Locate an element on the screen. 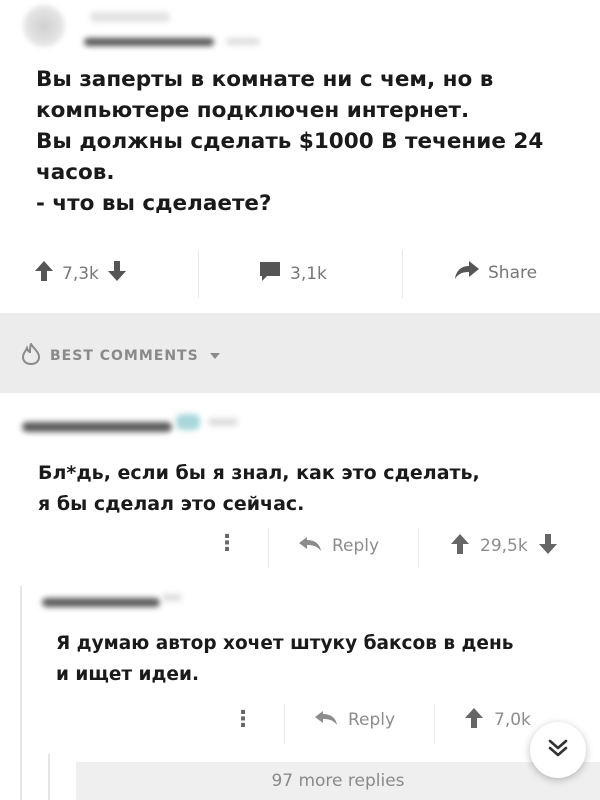 The image size is (600, 800). post-actions: 7,3k 3,1k Share is located at coordinates (300, 274).